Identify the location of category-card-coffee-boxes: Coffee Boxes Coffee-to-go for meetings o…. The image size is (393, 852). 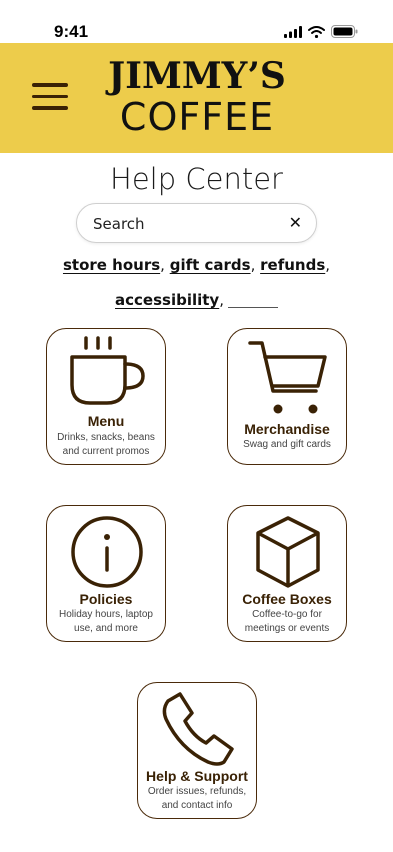
(287, 573).